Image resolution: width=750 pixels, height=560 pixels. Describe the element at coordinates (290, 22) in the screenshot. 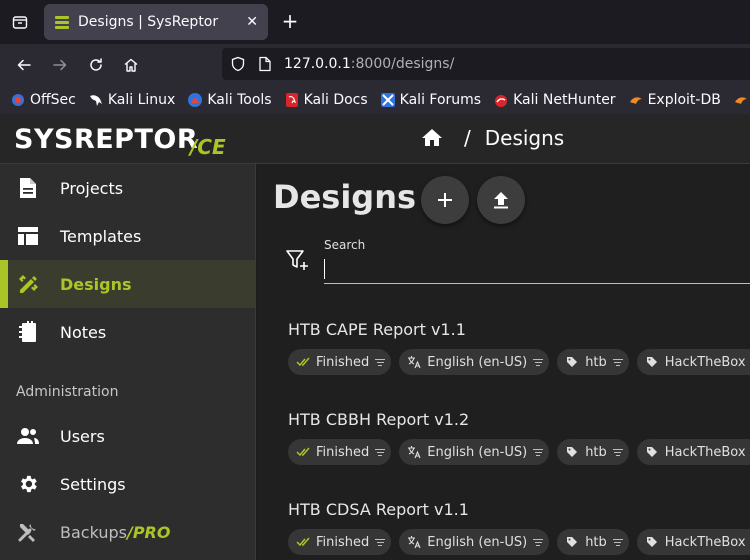

I see `new-tab-button: +` at that location.